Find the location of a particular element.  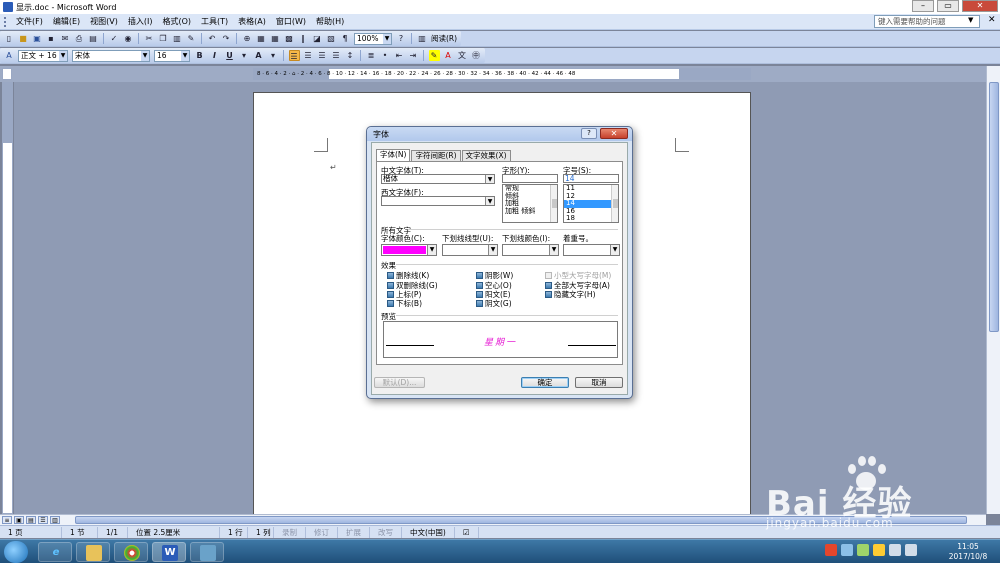

font-style-list: 常规 倾斜 加粗 加粗 倾斜 is located at coordinates (530, 203).